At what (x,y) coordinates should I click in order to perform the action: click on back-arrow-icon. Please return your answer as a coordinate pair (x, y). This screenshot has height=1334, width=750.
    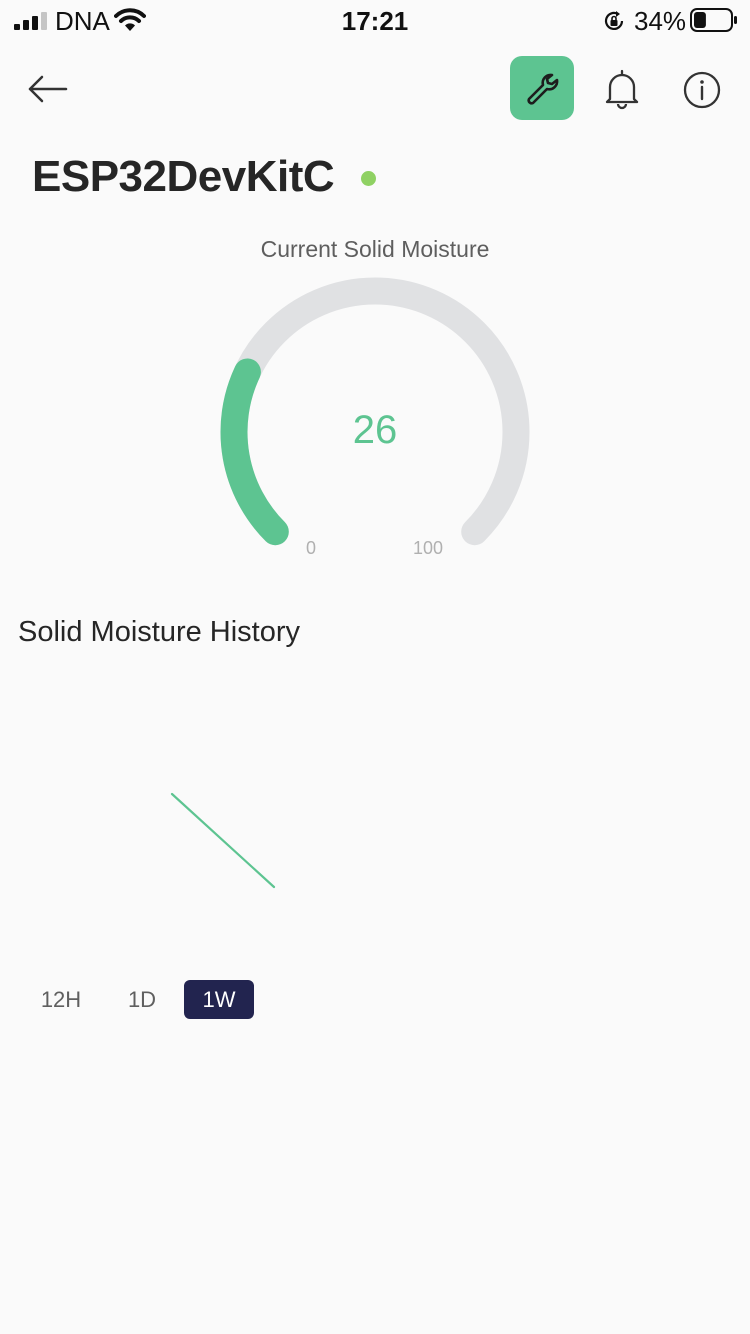
    Looking at the image, I should click on (48, 89).